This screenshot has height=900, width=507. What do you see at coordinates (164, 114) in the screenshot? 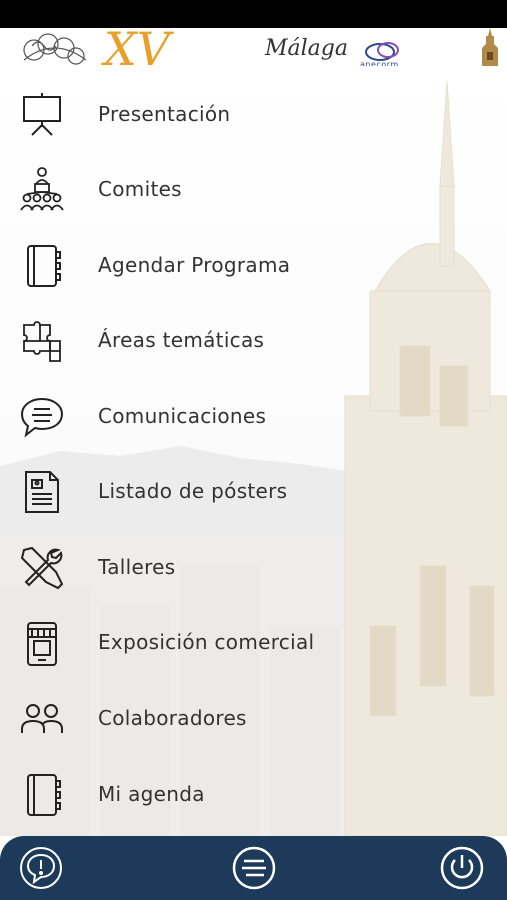
I see `menu-item-label: Presentación` at bounding box center [164, 114].